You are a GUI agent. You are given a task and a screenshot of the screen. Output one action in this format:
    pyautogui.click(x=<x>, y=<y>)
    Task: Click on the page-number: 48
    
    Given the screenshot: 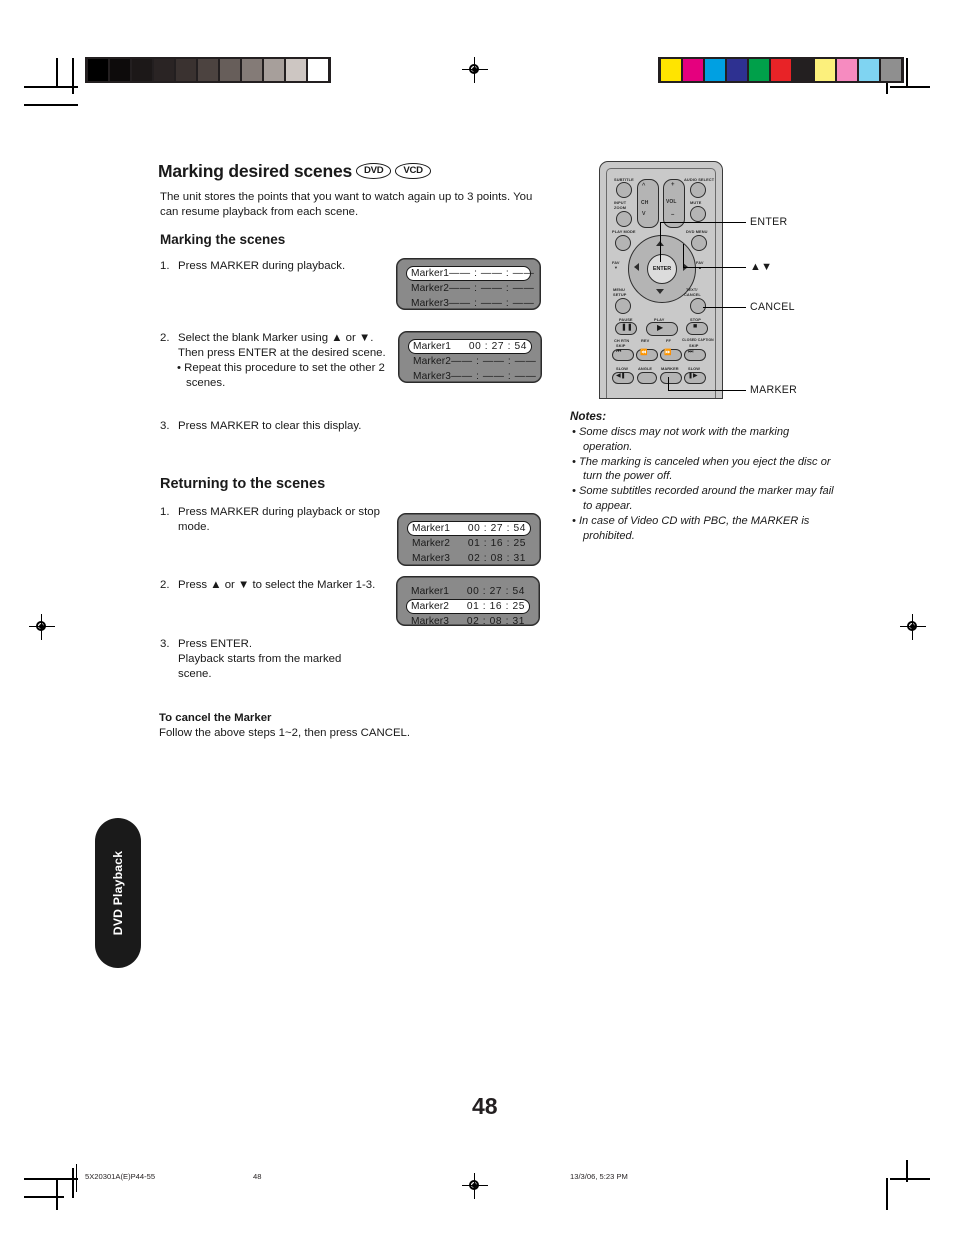 What is the action you would take?
    pyautogui.click(x=485, y=1106)
    